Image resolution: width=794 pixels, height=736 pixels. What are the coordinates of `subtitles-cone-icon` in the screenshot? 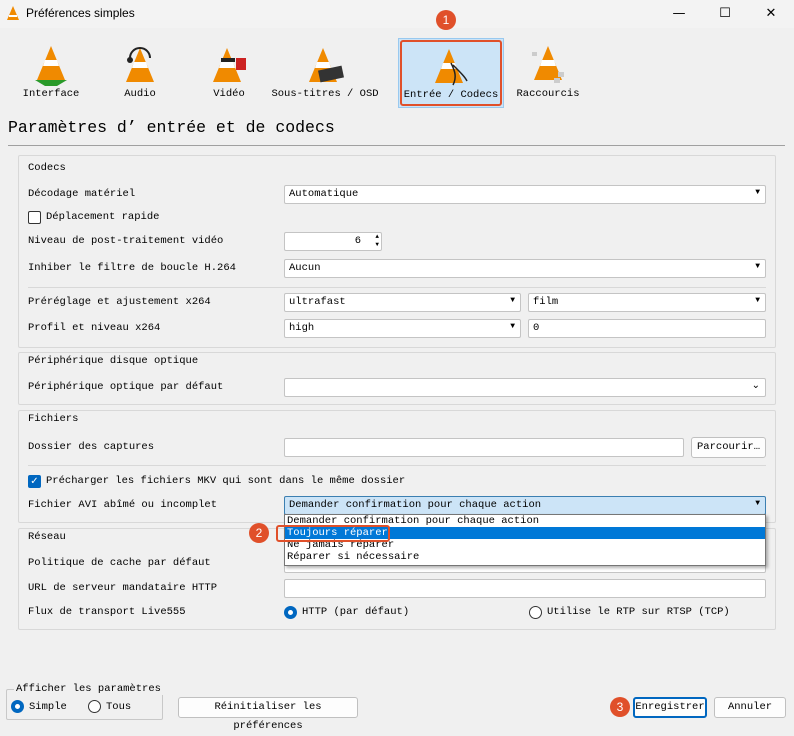 It's located at (326, 65).